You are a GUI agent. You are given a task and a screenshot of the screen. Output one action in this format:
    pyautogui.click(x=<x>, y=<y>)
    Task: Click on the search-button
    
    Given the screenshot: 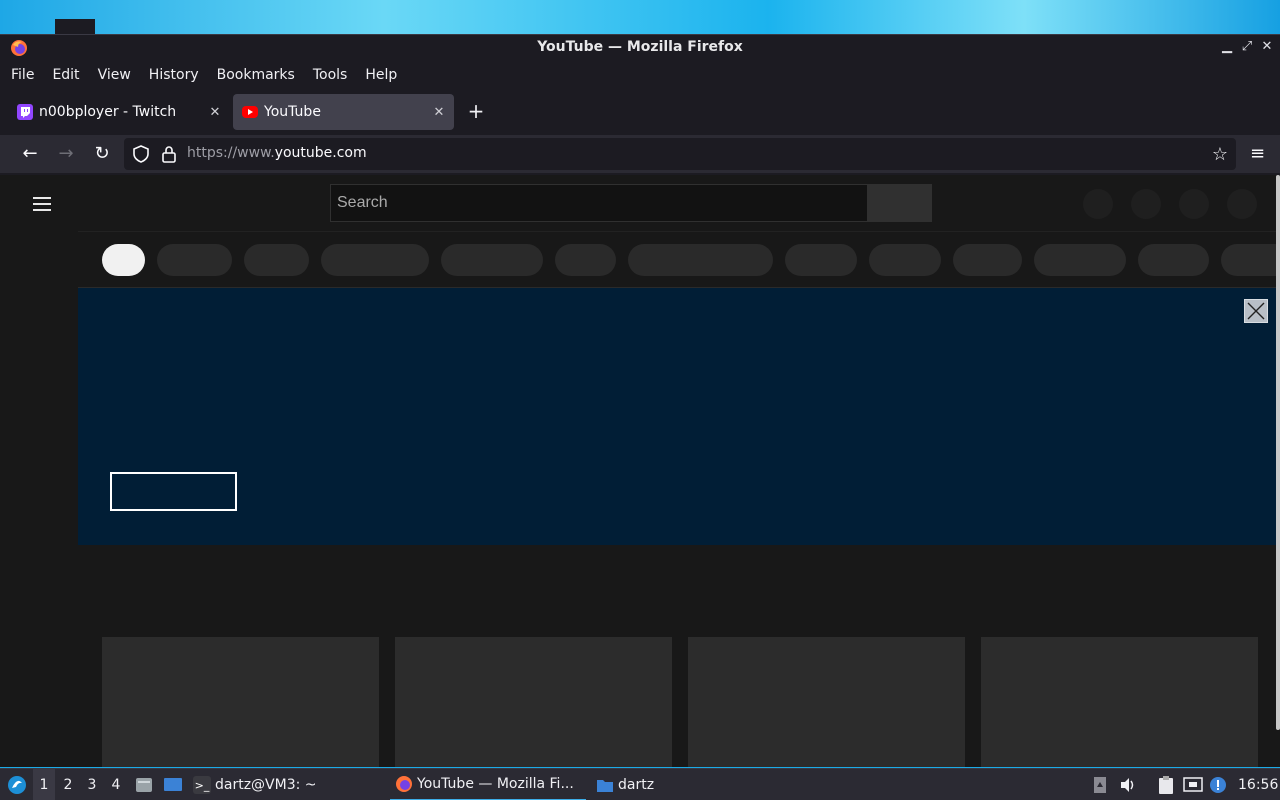 What is the action you would take?
    pyautogui.click(x=900, y=203)
    